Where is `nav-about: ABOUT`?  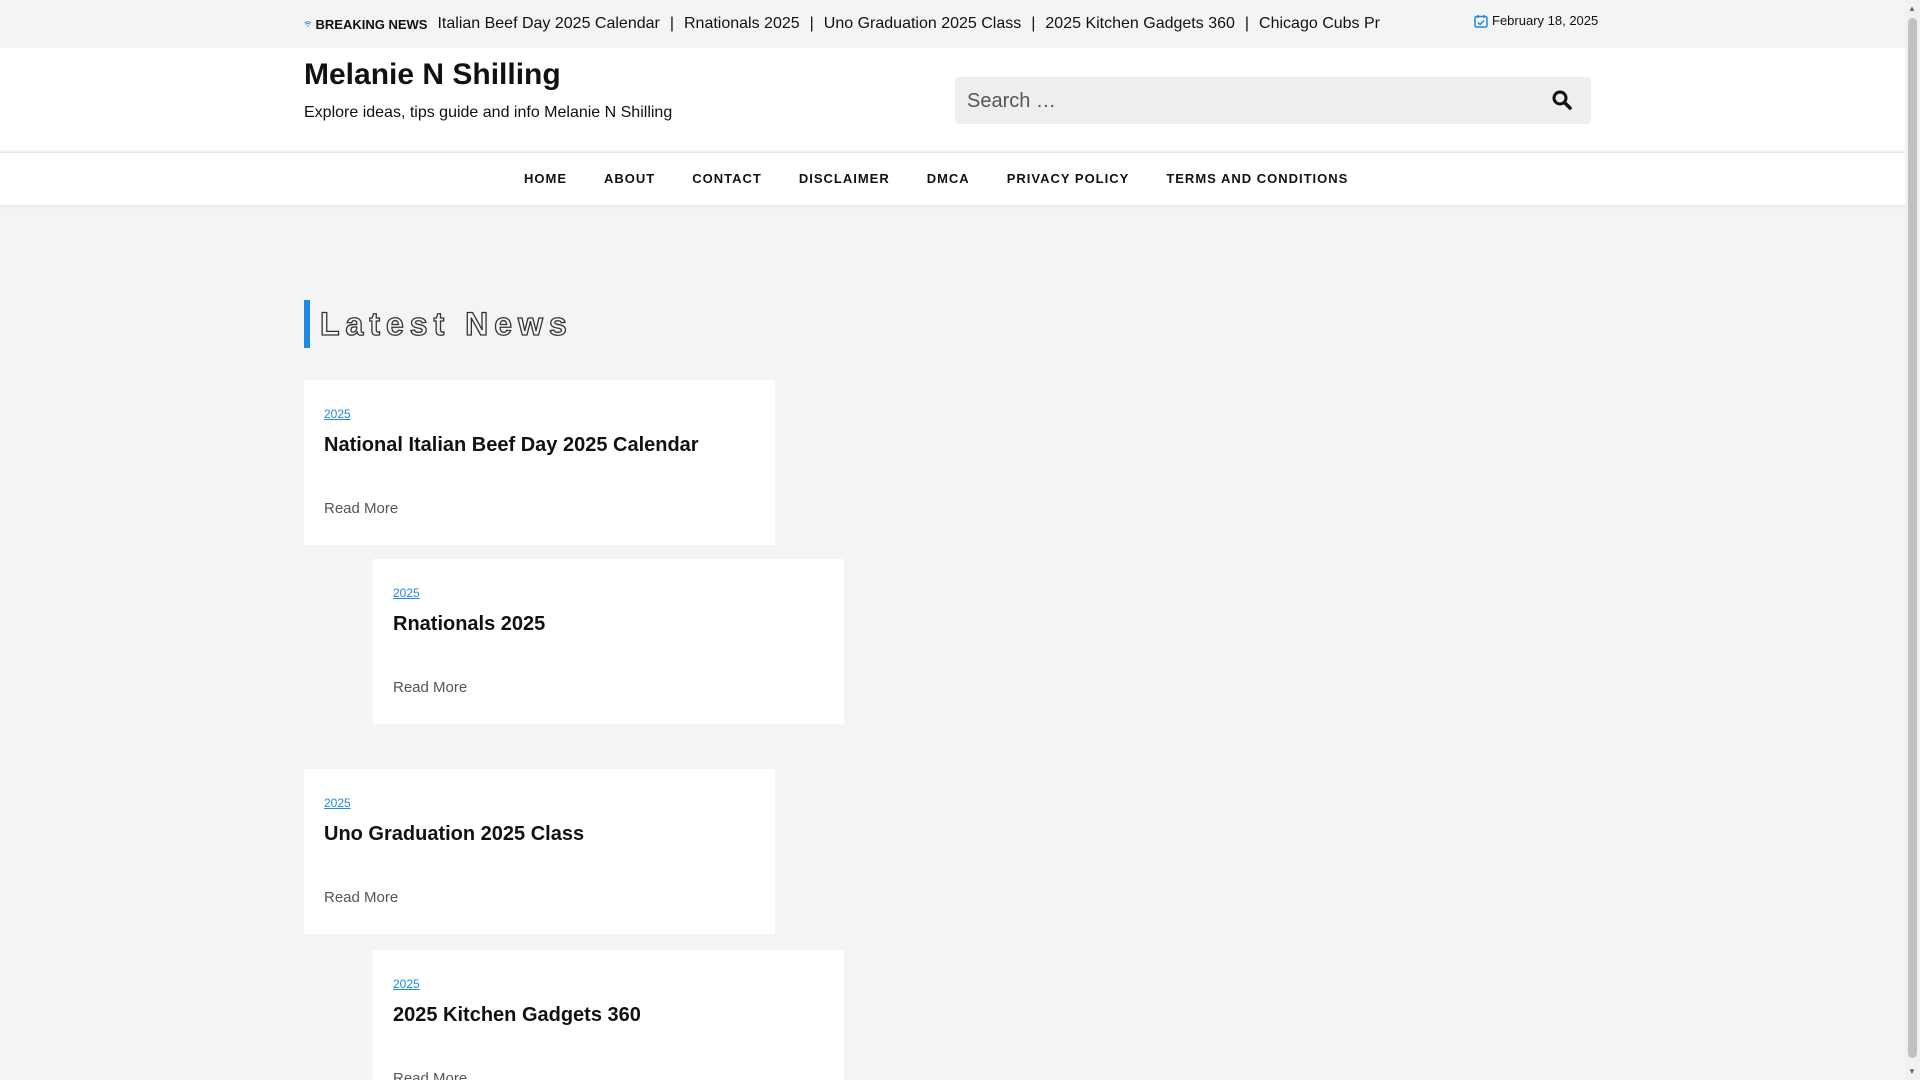
nav-about: ABOUT is located at coordinates (629, 178).